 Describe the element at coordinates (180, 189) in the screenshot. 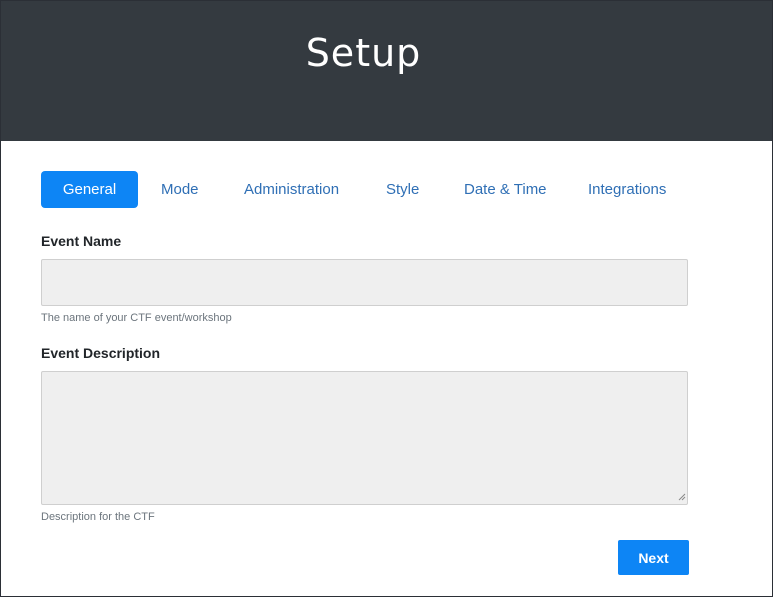

I see `tab-mode: Mode` at that location.